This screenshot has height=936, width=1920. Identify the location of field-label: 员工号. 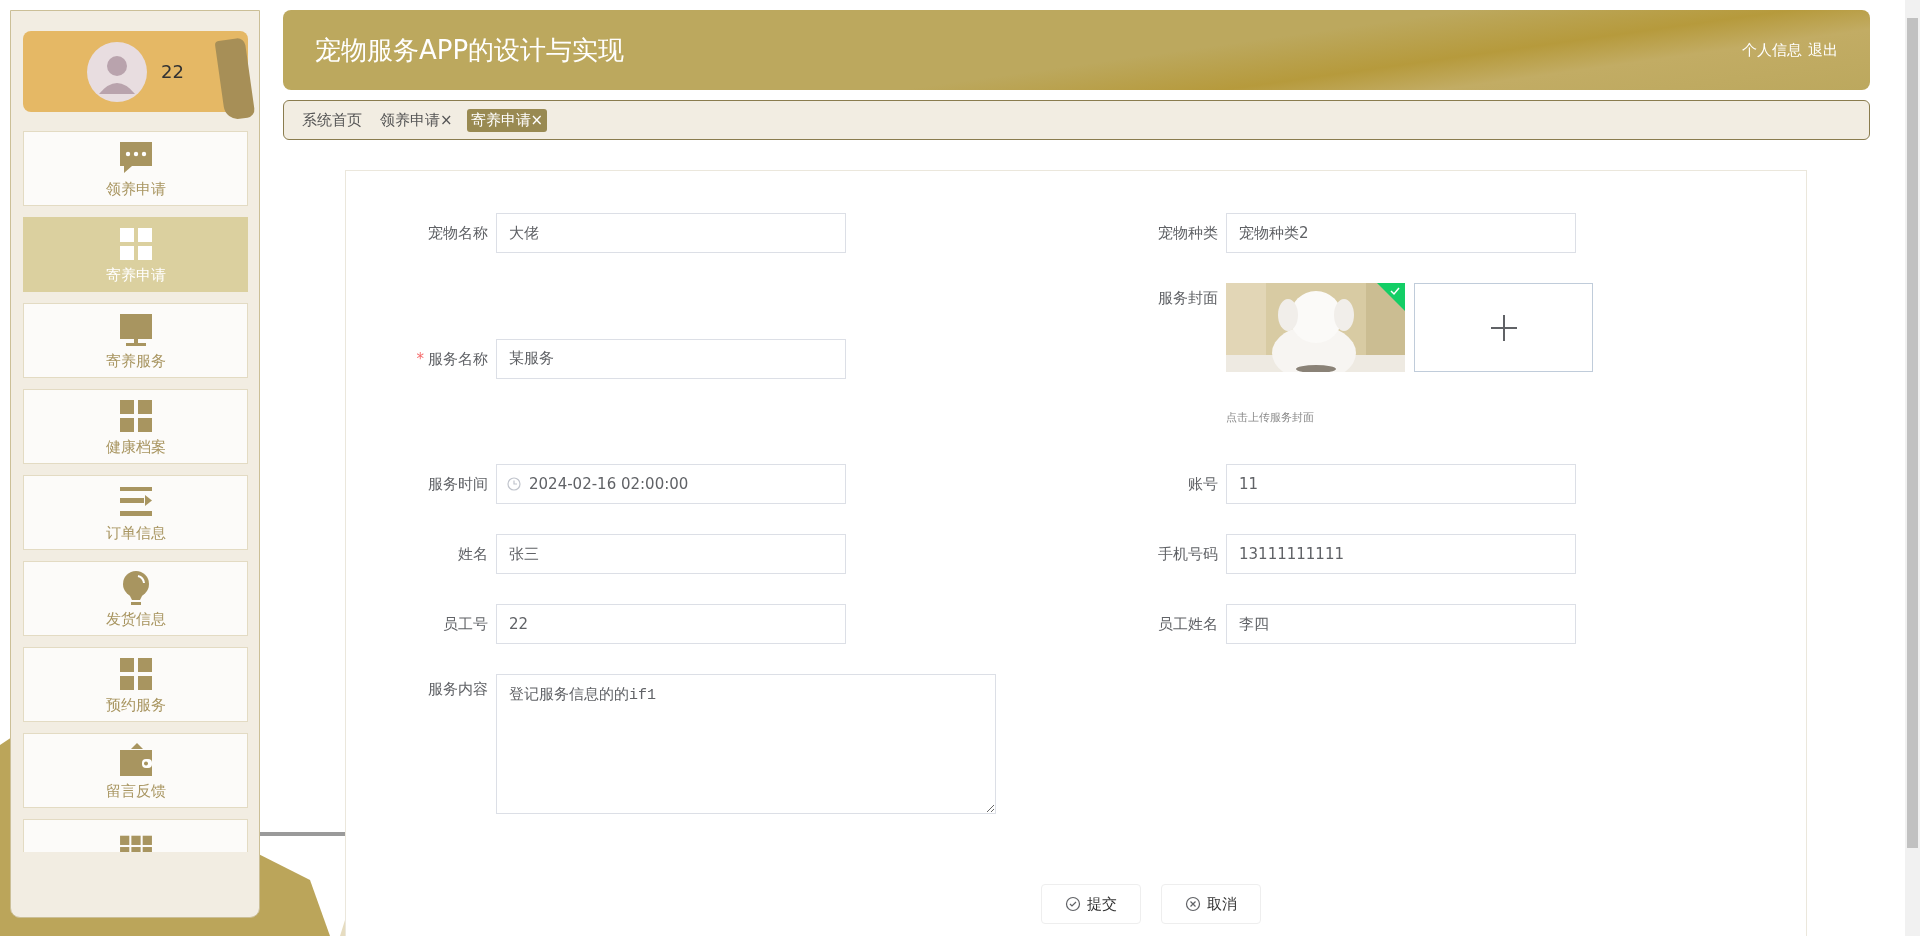
(465, 624).